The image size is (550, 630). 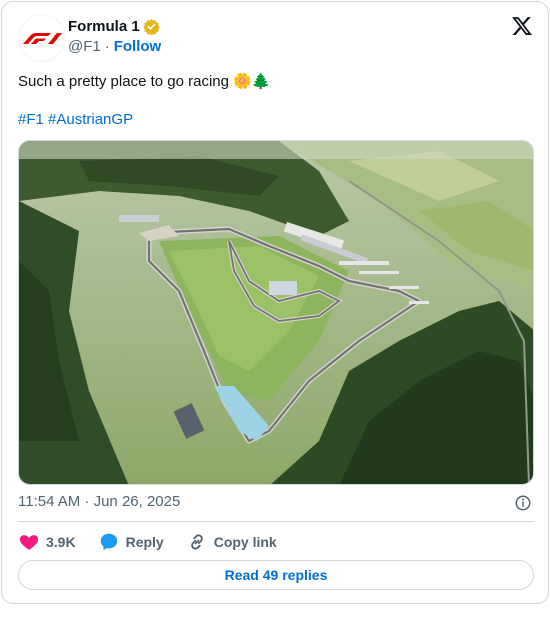 I want to click on avatar, so click(x=42, y=38).